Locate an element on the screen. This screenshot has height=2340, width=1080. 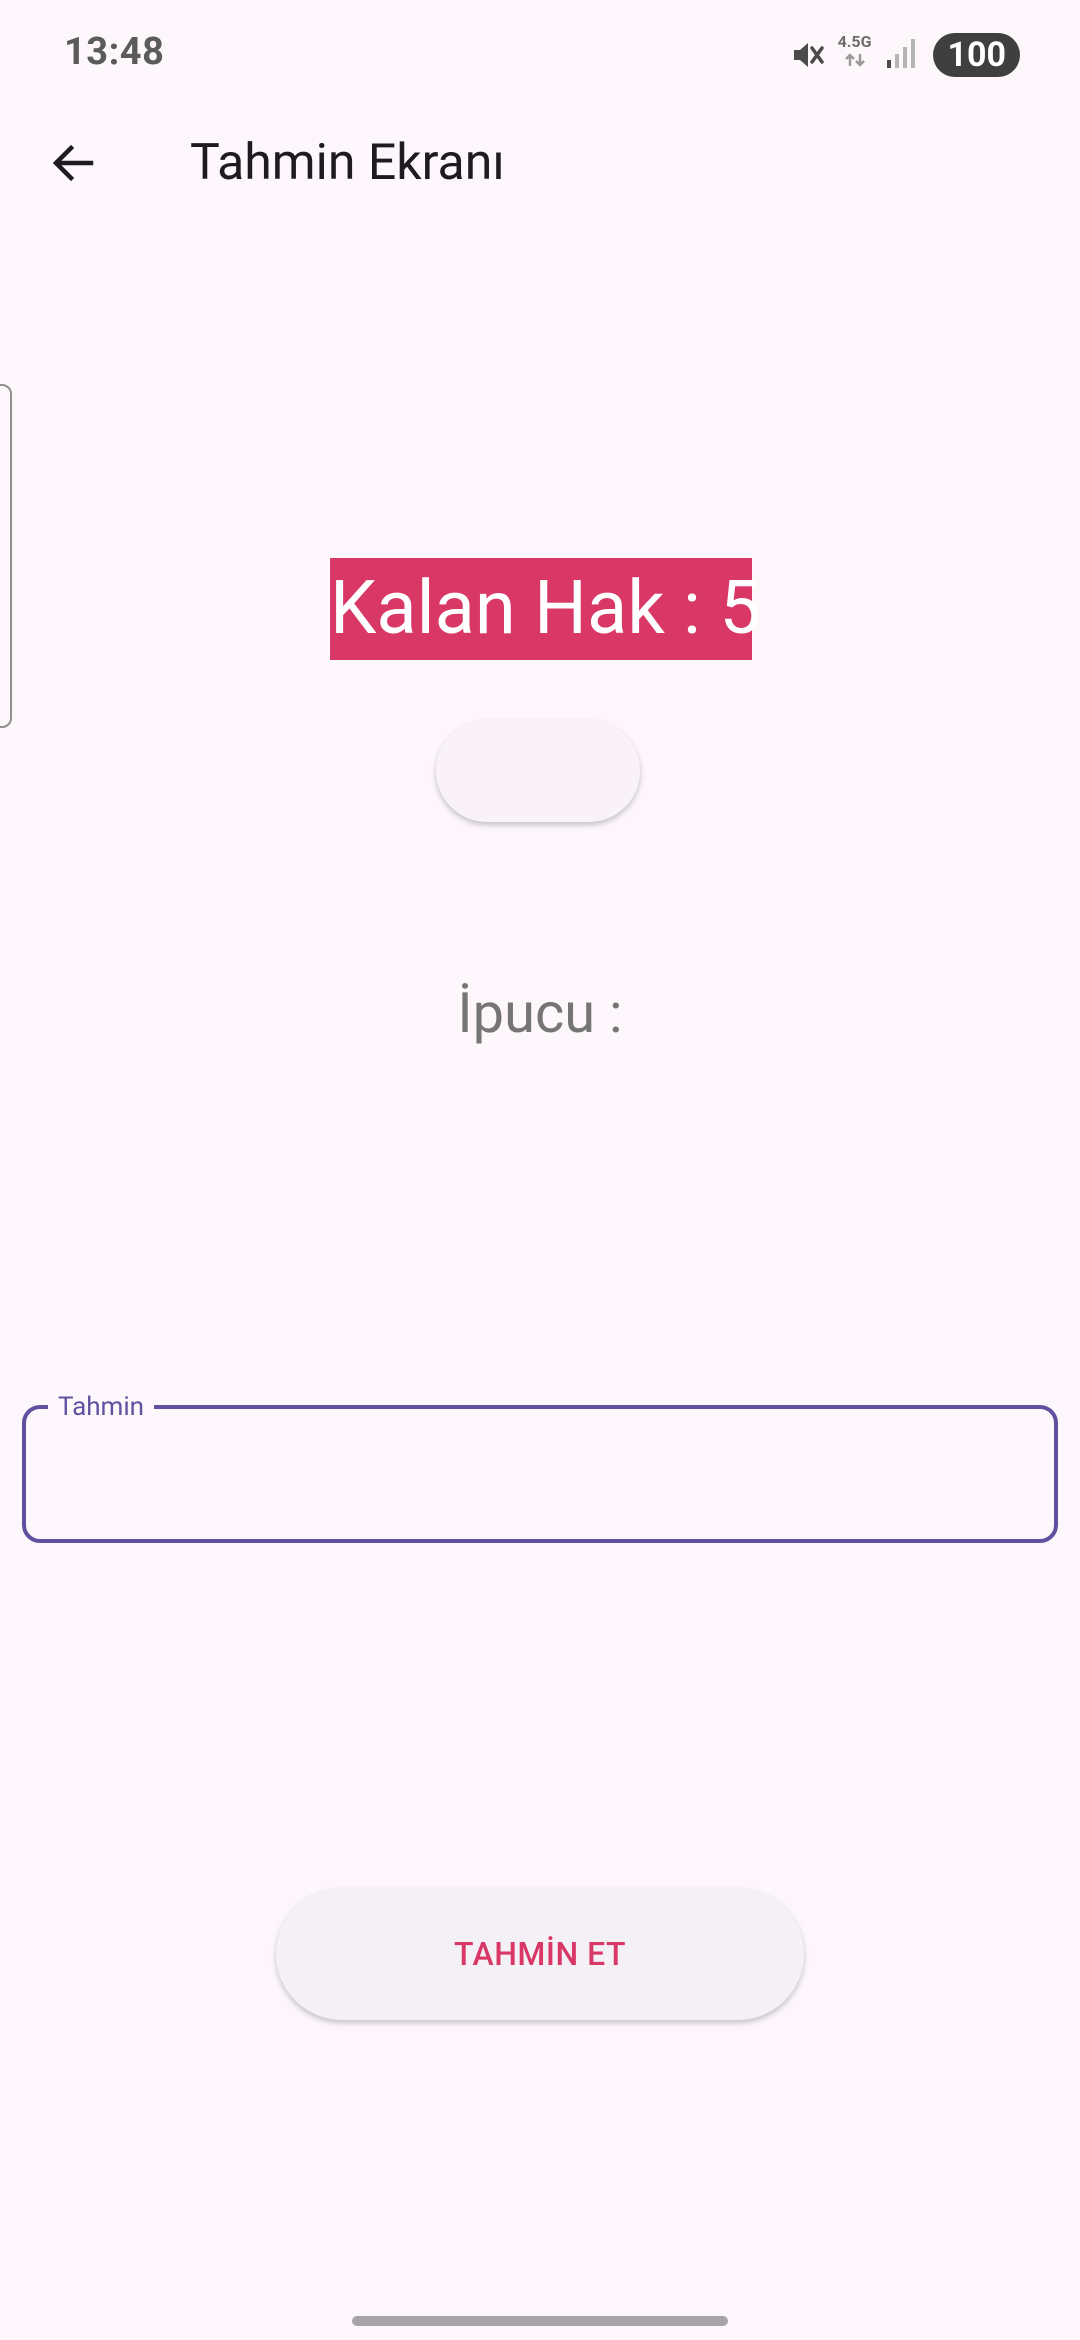
guess-field-label: Tahmin is located at coordinates (101, 1407).